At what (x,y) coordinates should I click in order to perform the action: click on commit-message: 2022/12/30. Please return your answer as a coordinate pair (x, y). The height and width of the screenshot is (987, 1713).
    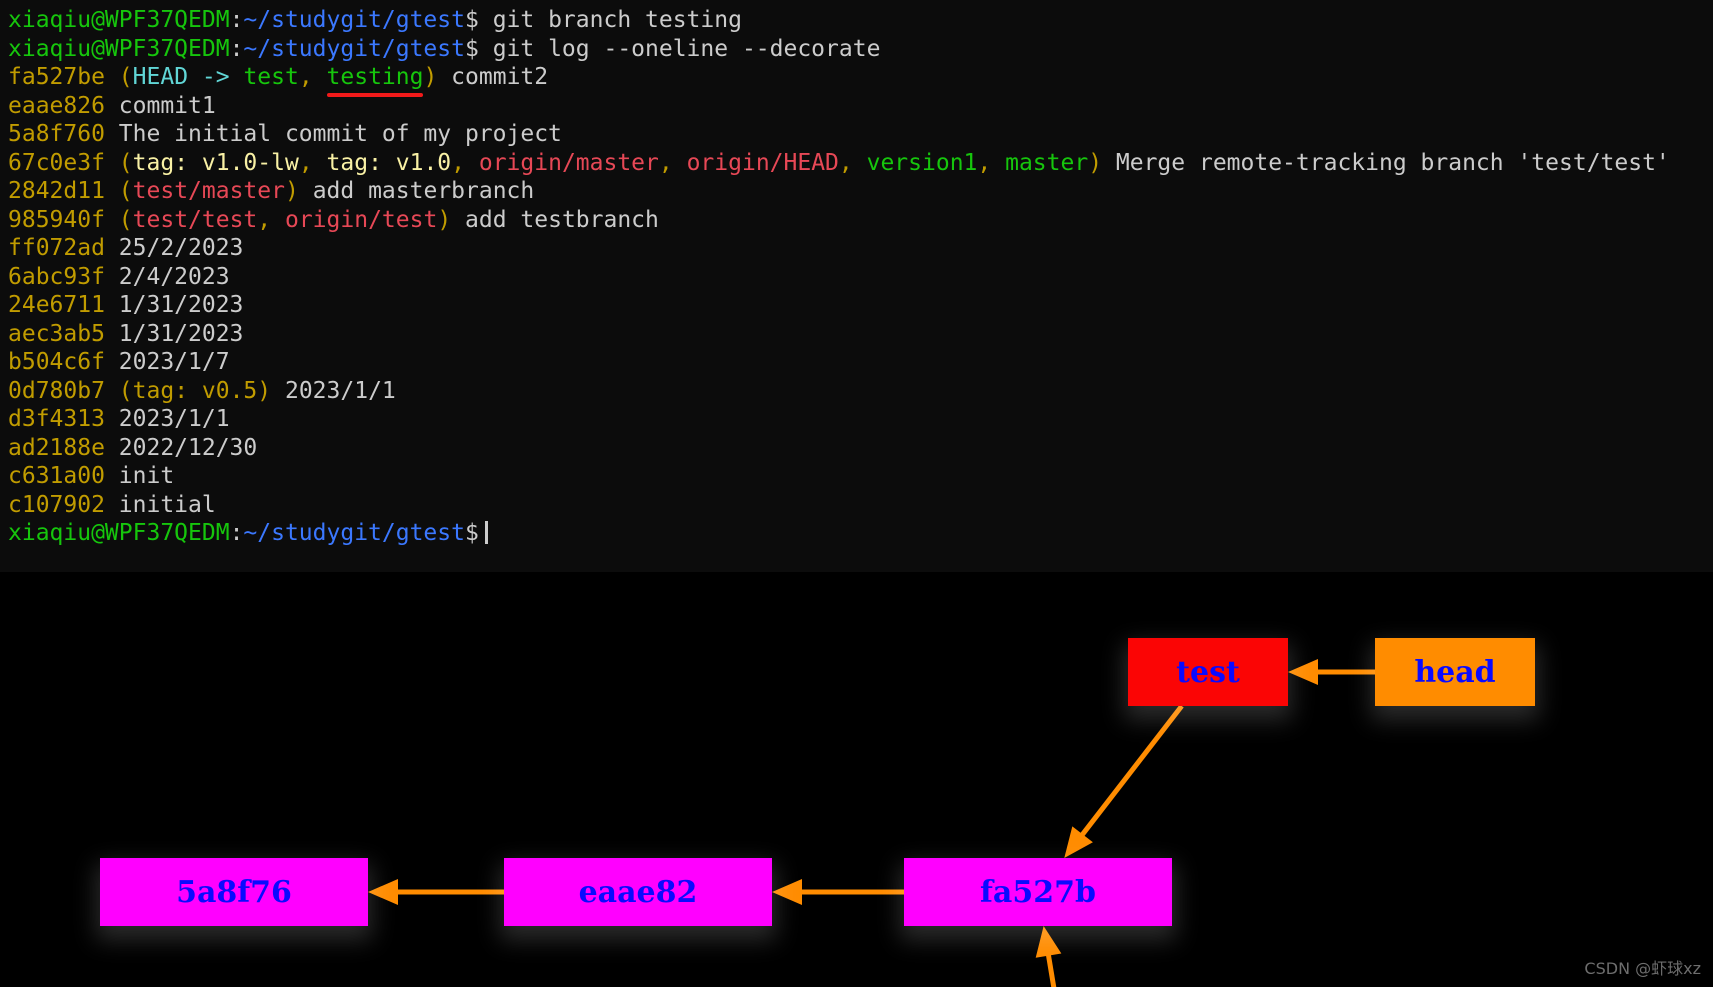
    Looking at the image, I should click on (181, 447).